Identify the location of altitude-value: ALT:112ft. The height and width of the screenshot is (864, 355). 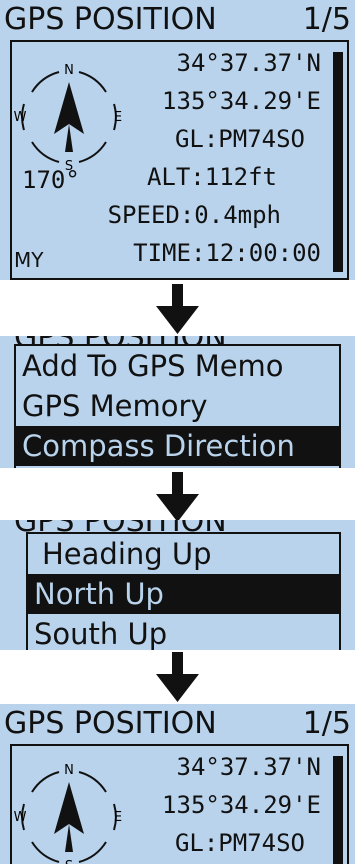
(211, 177).